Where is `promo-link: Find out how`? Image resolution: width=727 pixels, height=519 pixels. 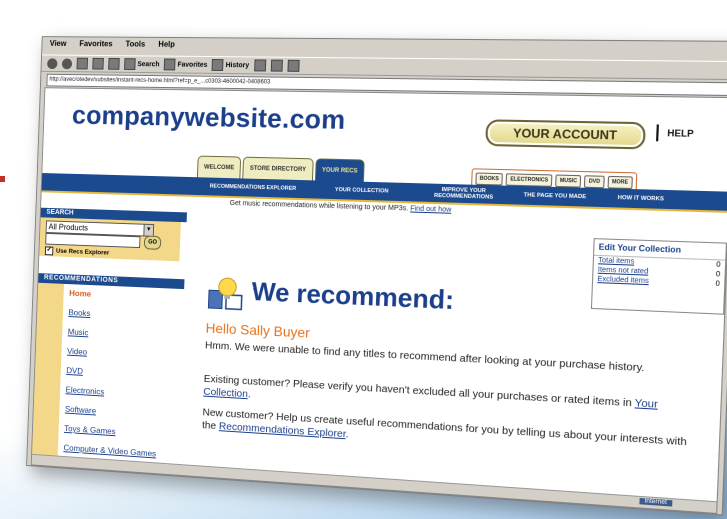
promo-link: Find out how is located at coordinates (430, 209).